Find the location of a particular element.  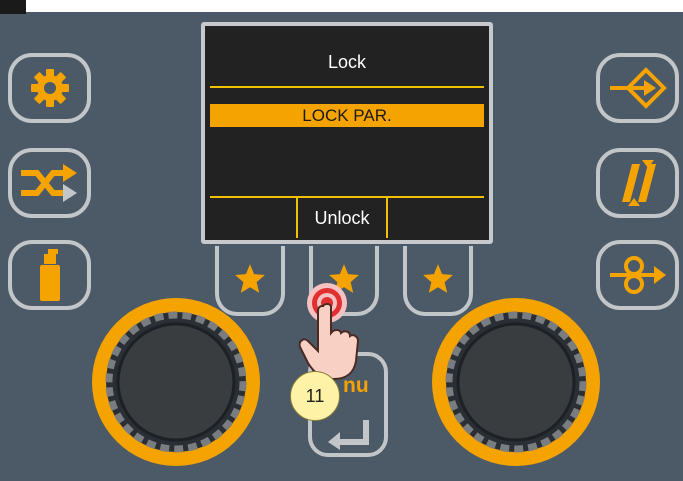

title-divider is located at coordinates (347, 87).